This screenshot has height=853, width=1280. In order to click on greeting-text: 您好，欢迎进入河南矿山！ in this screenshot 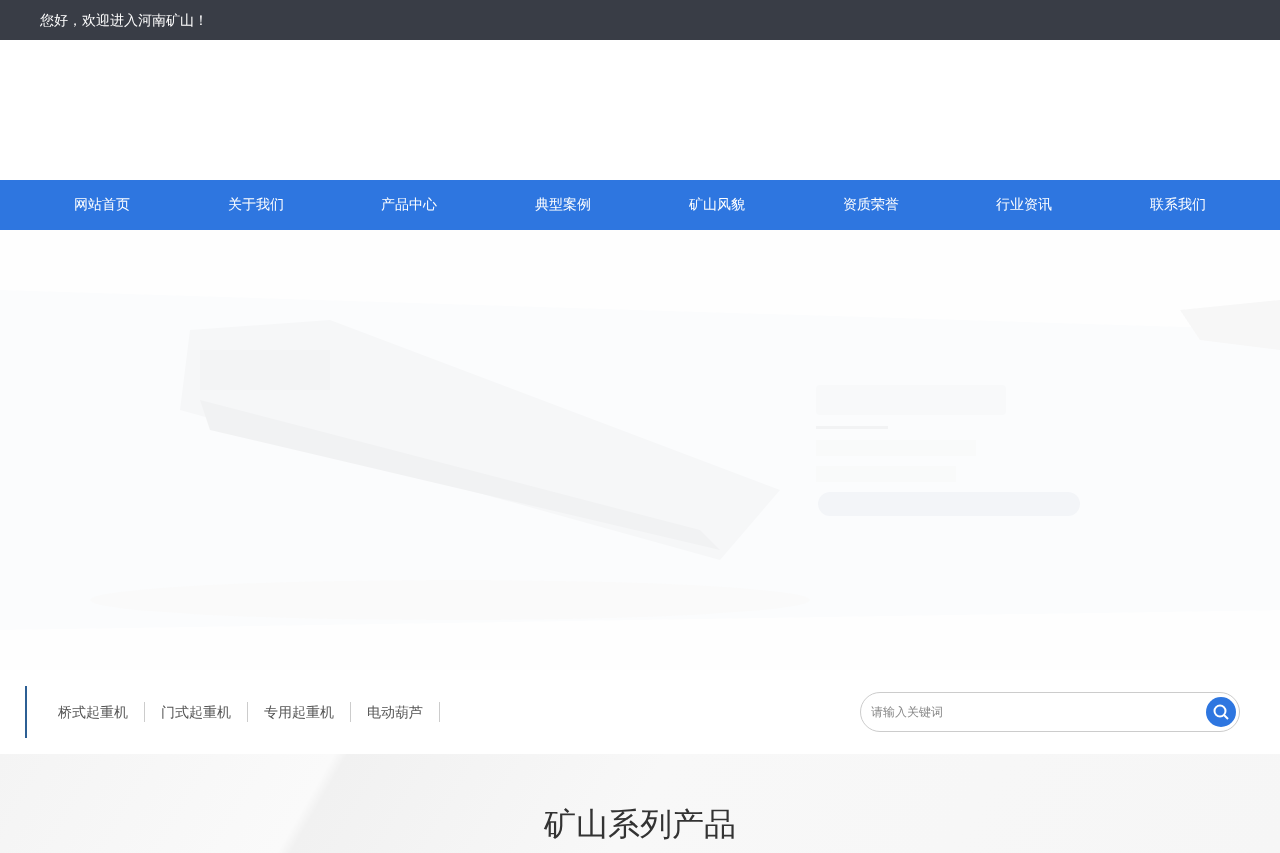, I will do `click(124, 20)`.